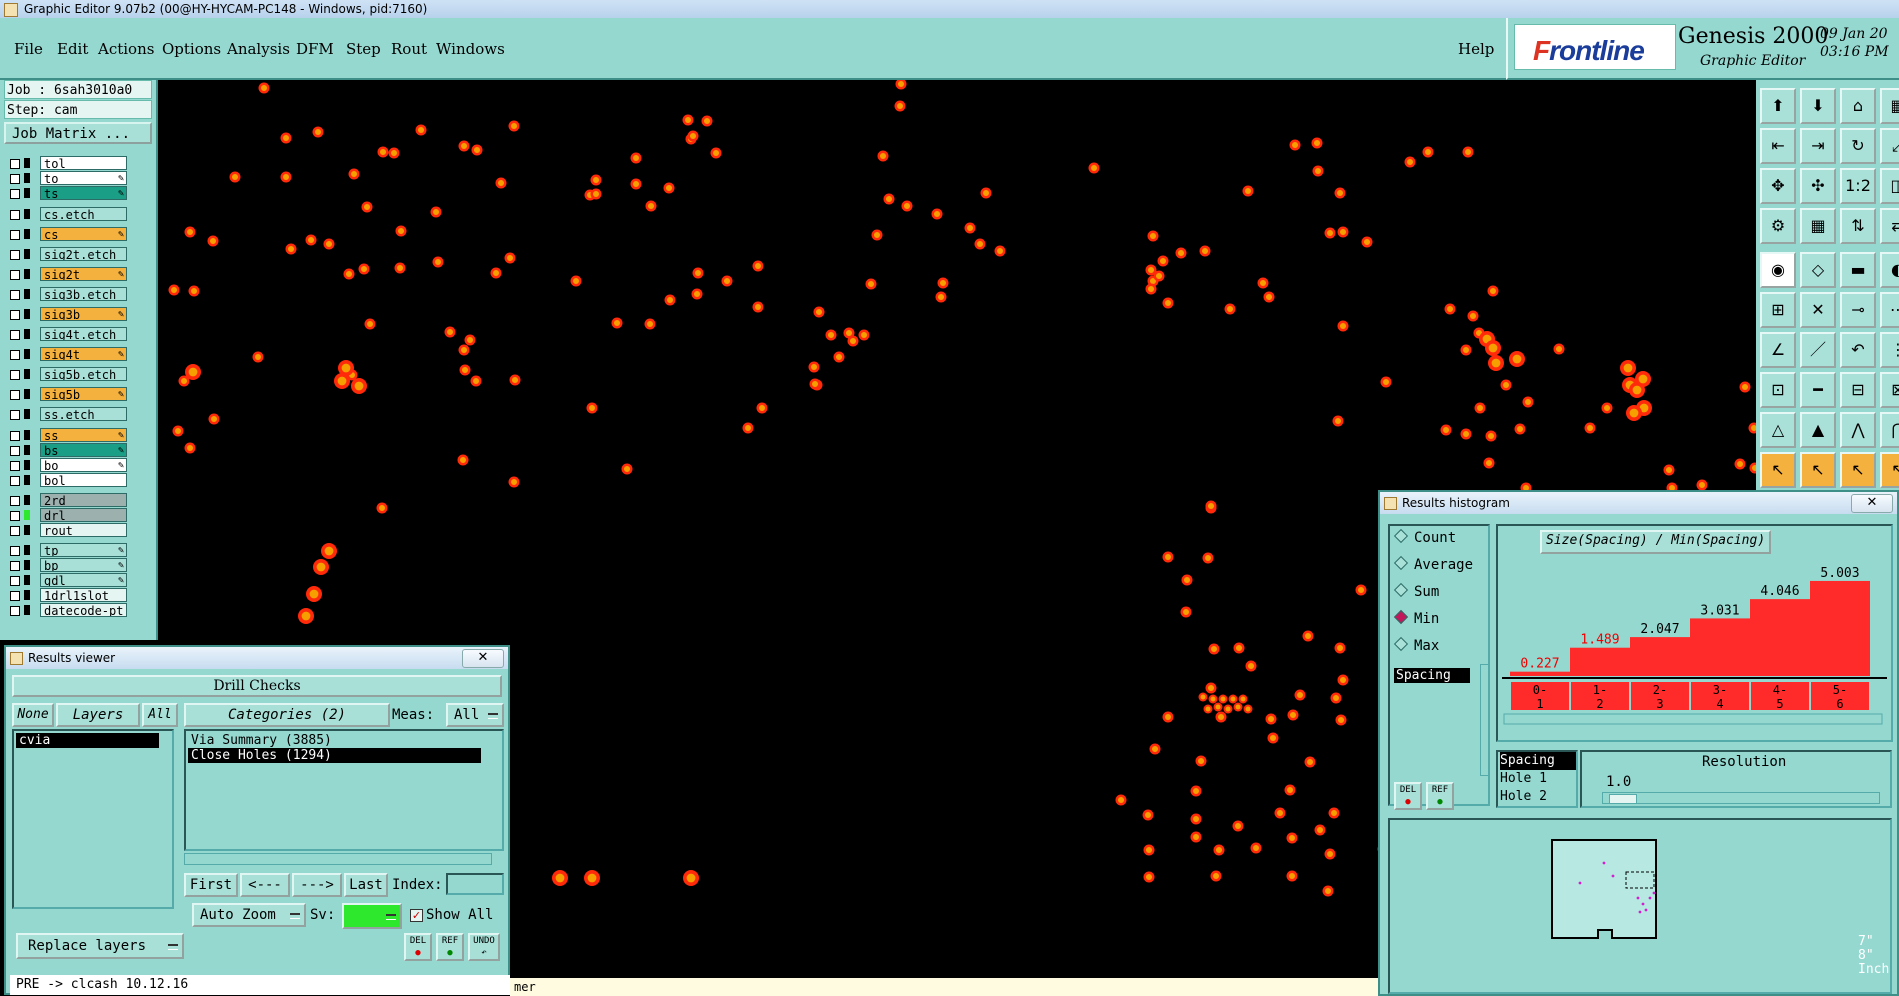  I want to click on all-button: All, so click(160, 715).